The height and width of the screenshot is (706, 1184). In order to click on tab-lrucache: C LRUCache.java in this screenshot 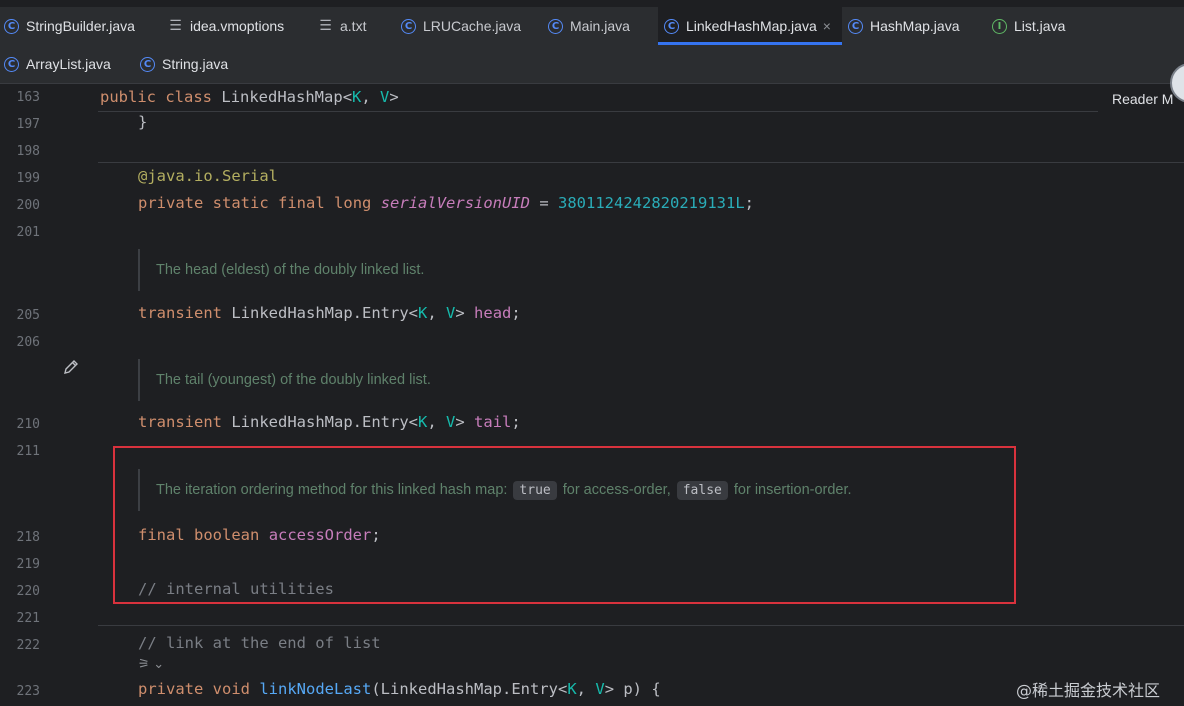, I will do `click(461, 26)`.